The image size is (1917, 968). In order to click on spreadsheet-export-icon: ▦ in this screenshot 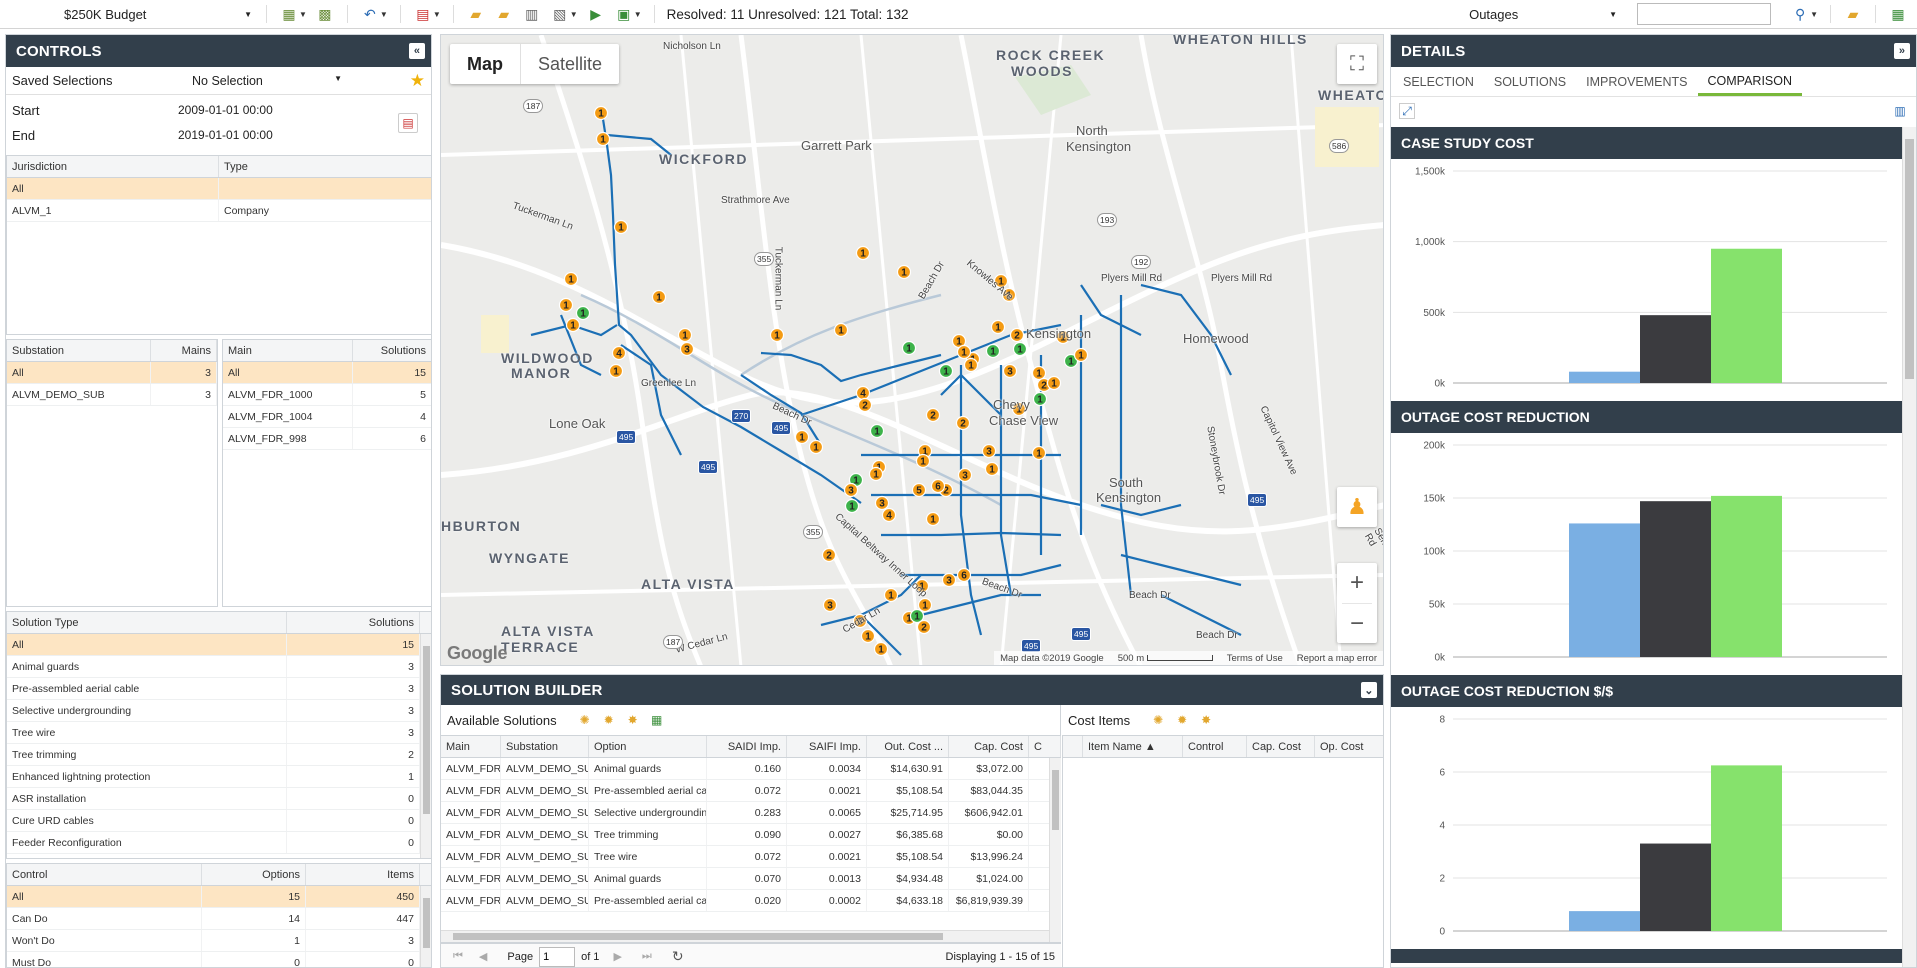, I will do `click(1898, 14)`.